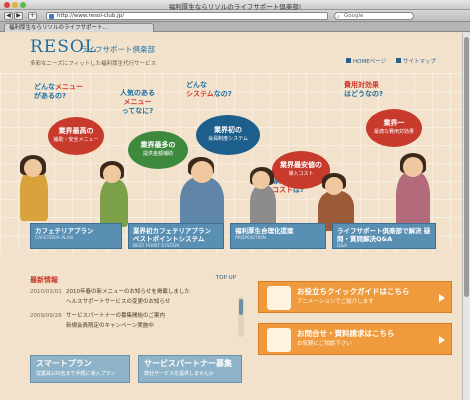 The width and height of the screenshot is (470, 400). I want to click on site-favicon-icon, so click(51, 16).